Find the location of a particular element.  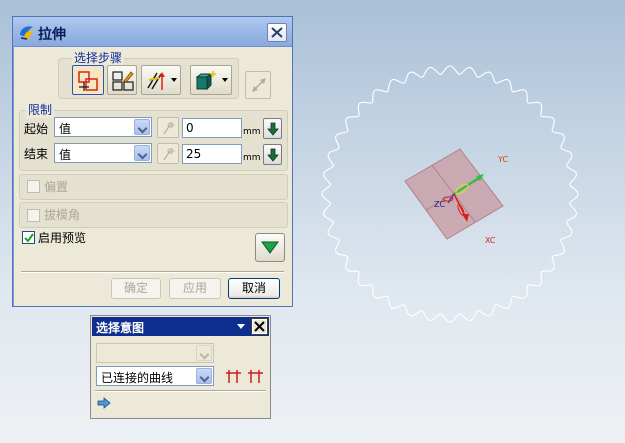

sketch-icon is located at coordinates (123, 81).